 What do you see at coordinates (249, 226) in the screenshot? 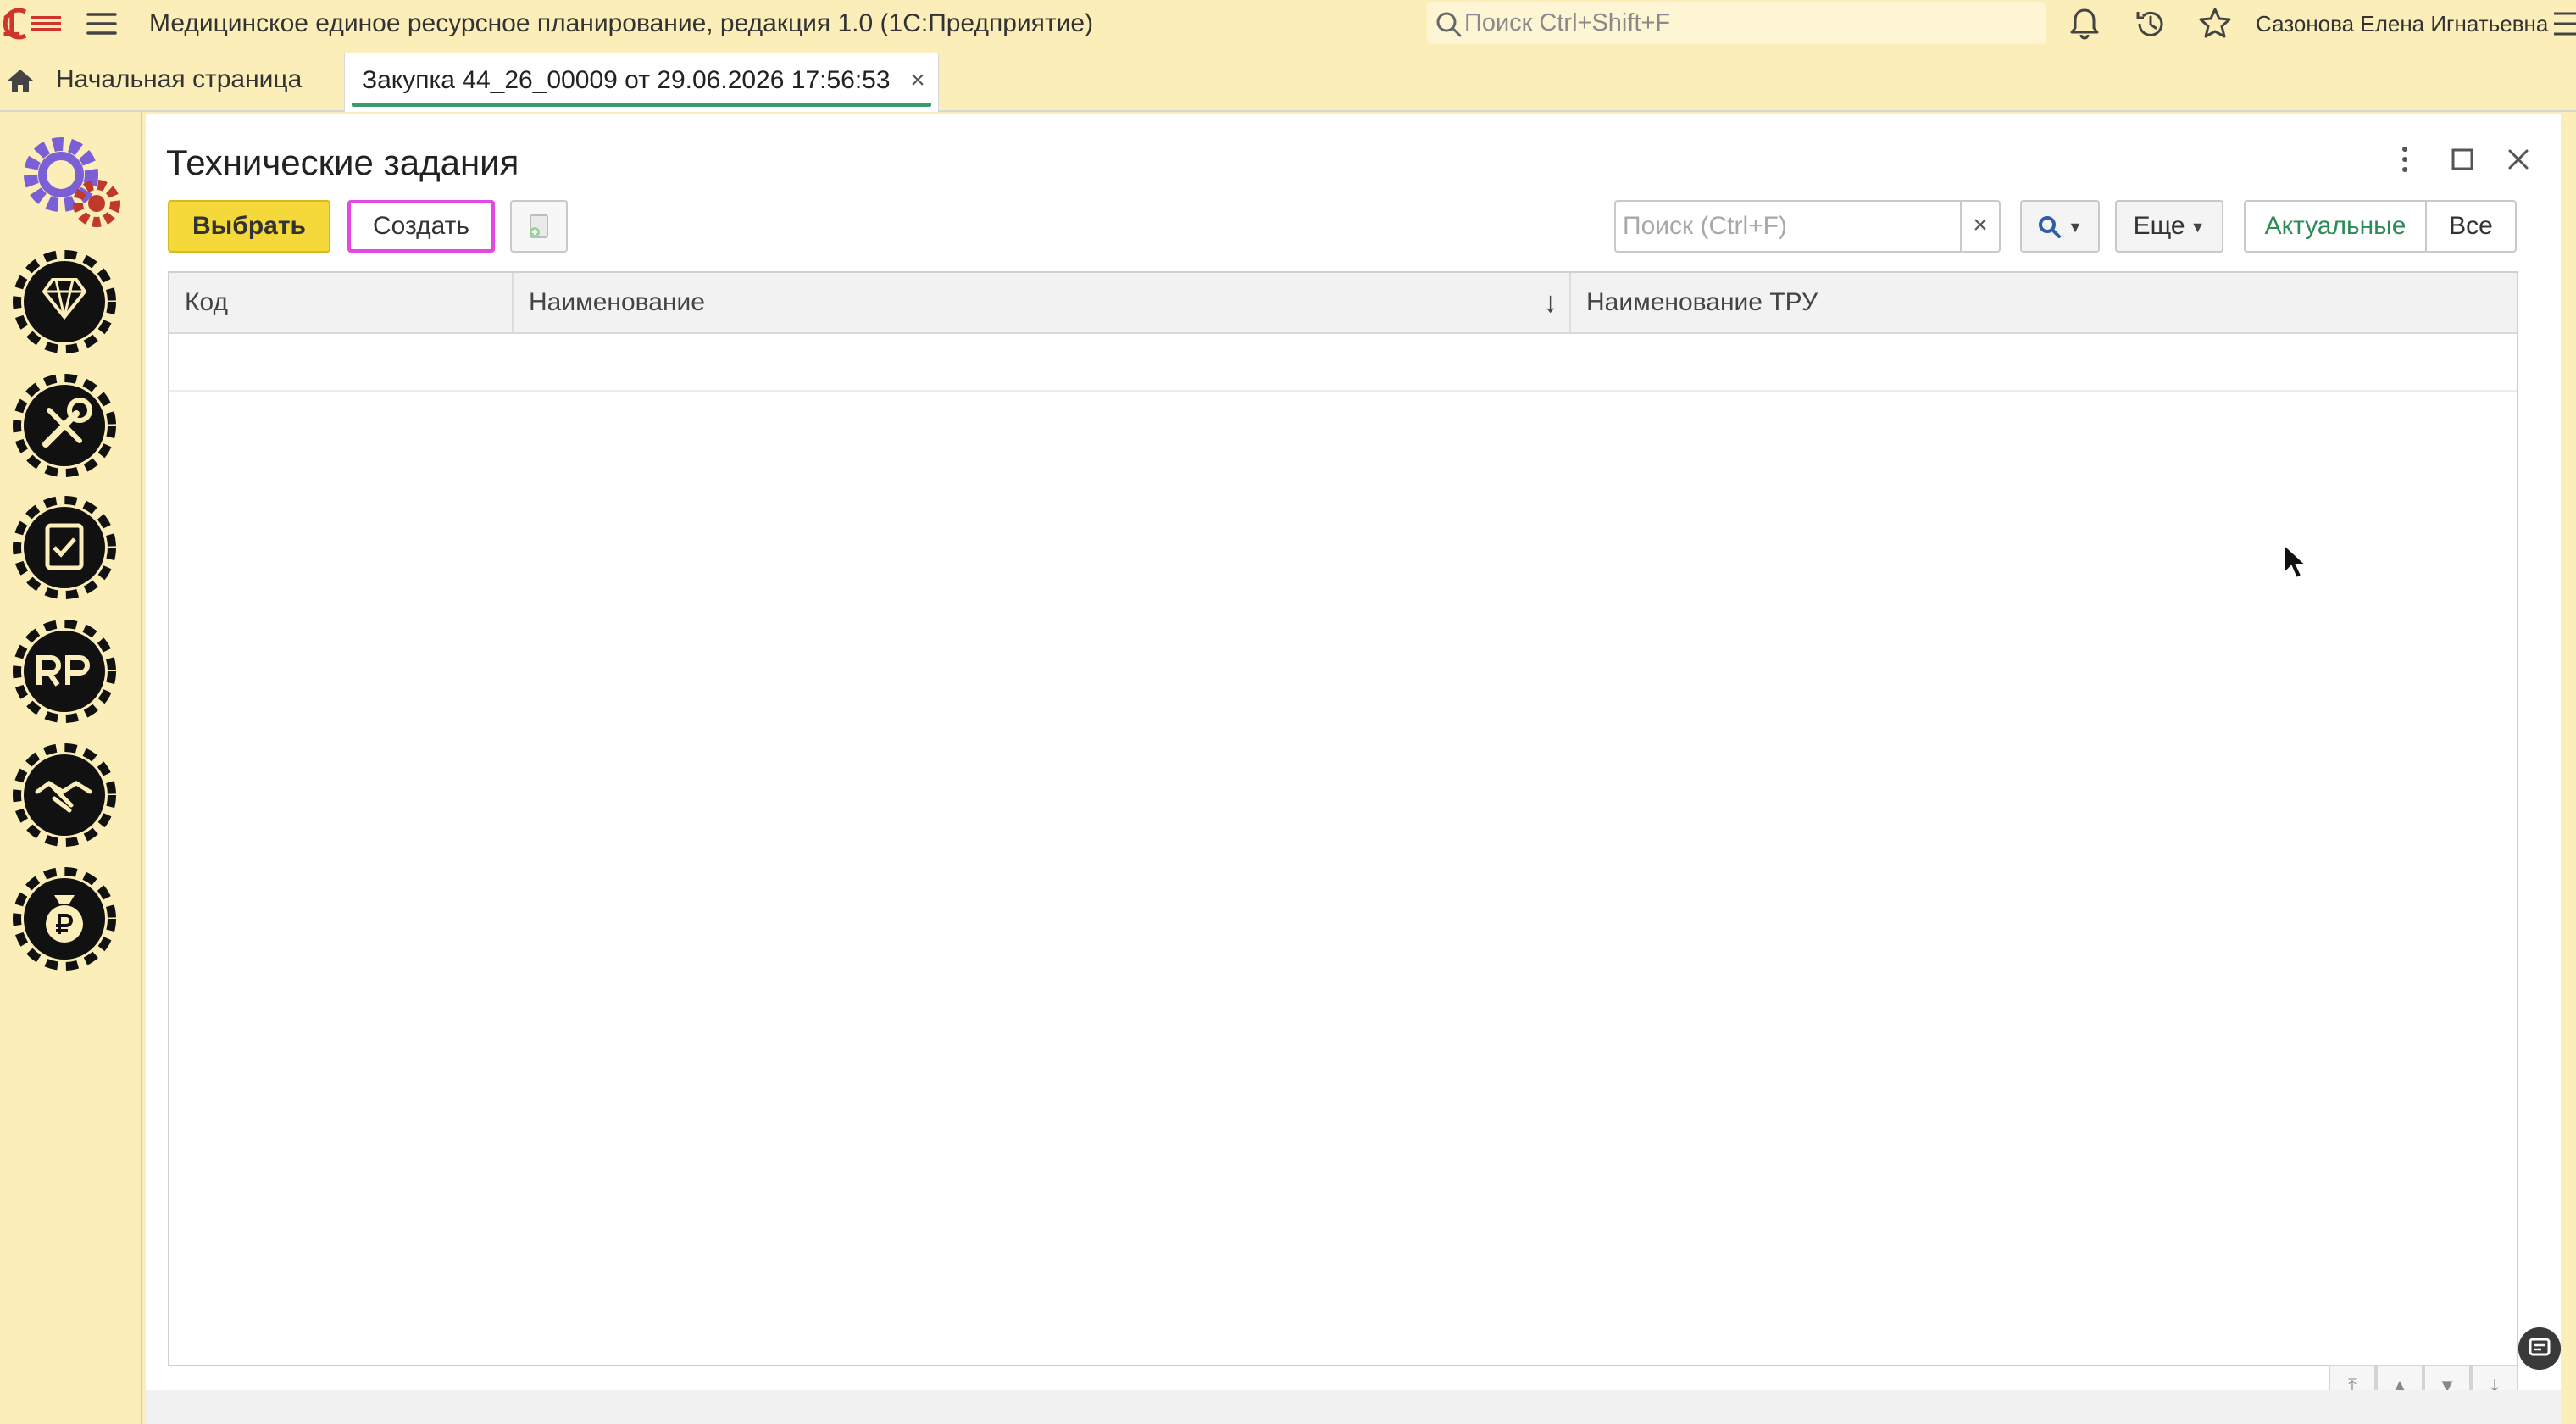
I see `select-button: Выбрать` at bounding box center [249, 226].